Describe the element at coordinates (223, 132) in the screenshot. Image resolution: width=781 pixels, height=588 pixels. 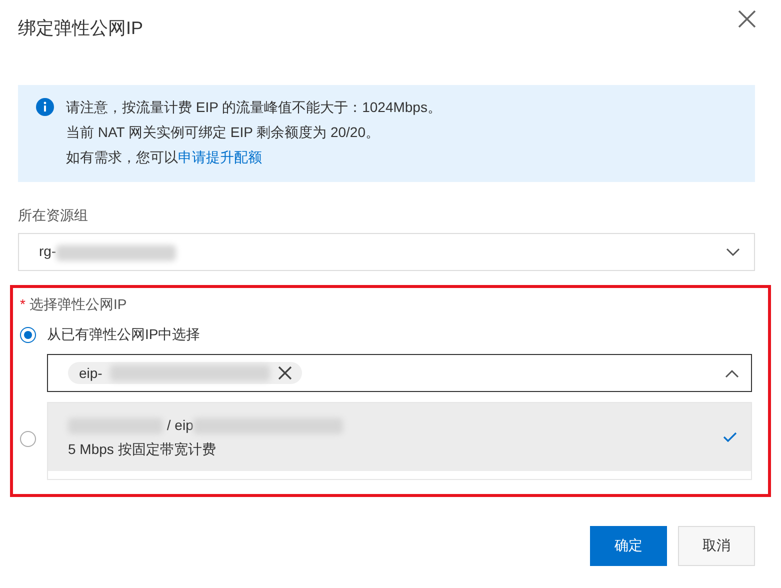
I see `notice-text: 当前 NAT 网关实例可绑定 EIP 剩余额度为 20/20。` at that location.